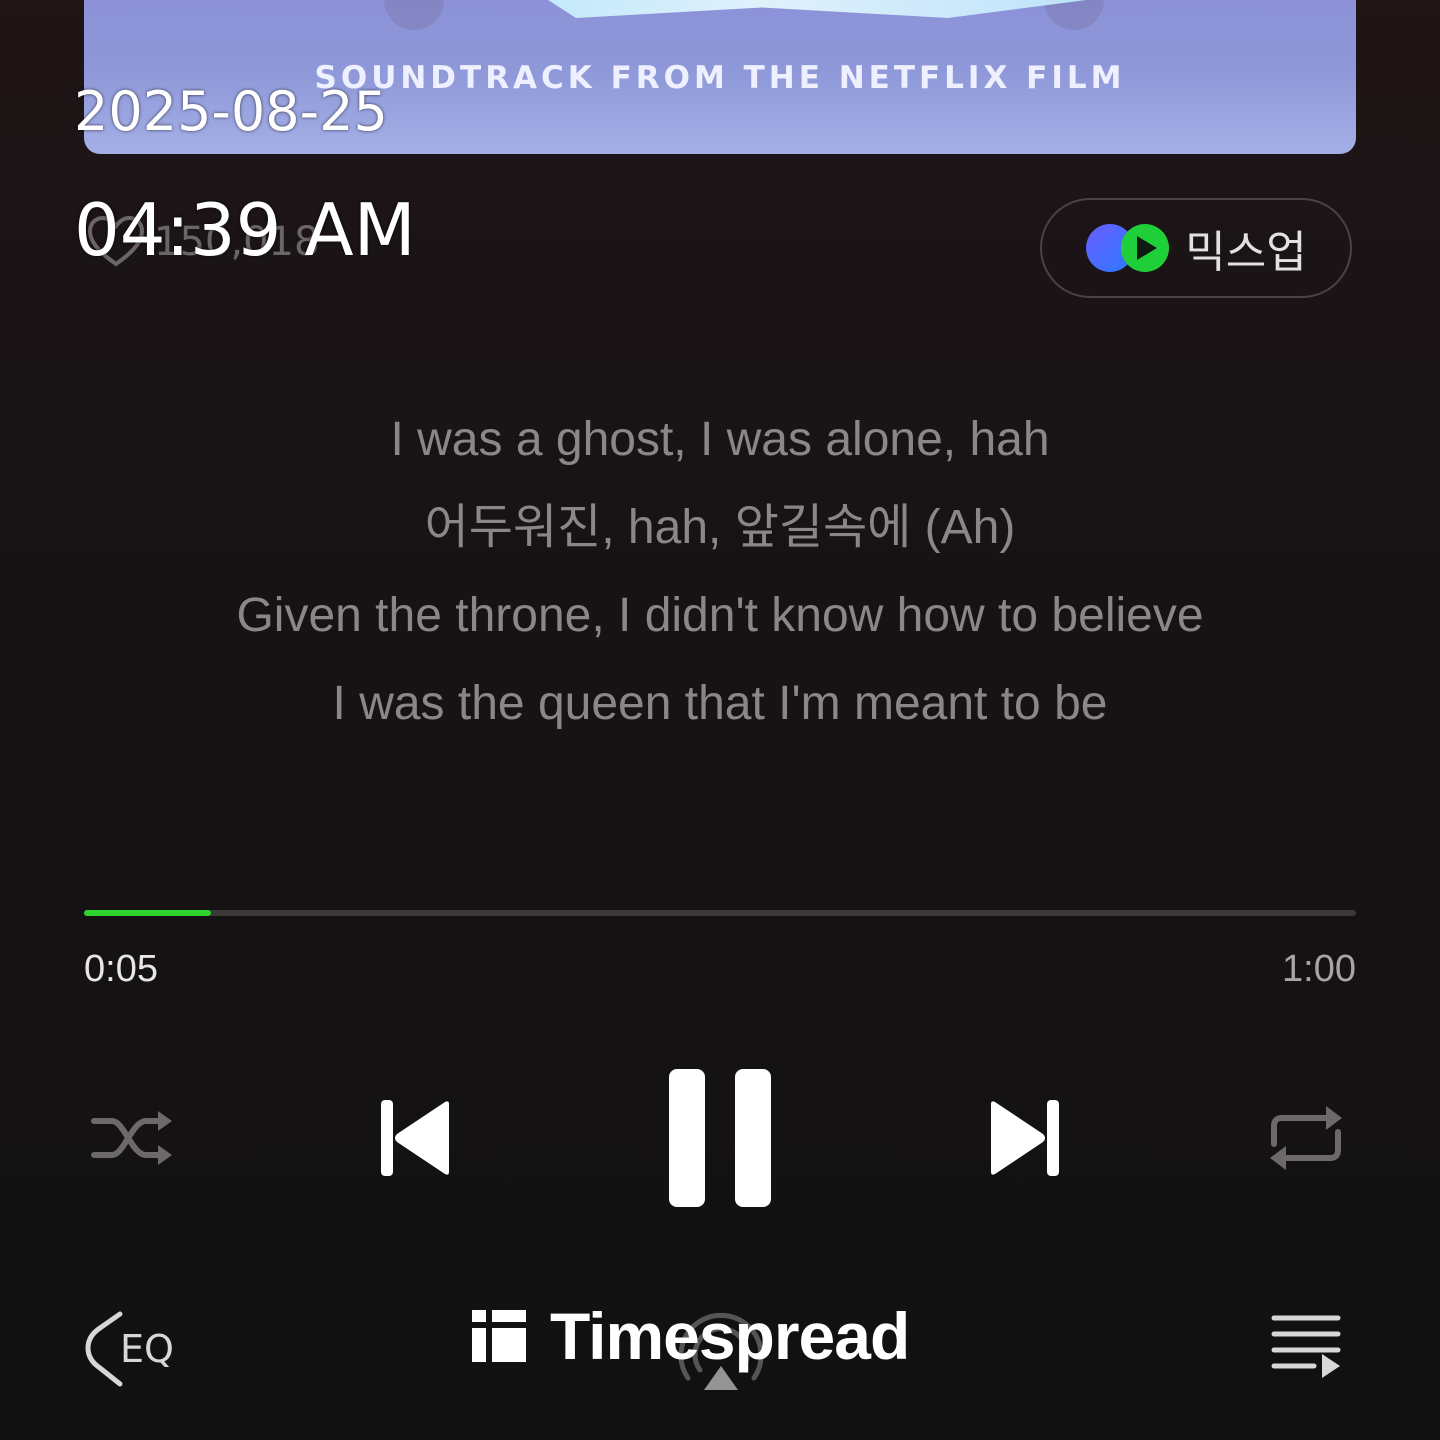 Image resolution: width=1440 pixels, height=1440 pixels. I want to click on lyric-line: I was a ghost, I was alone, hah, so click(720, 439).